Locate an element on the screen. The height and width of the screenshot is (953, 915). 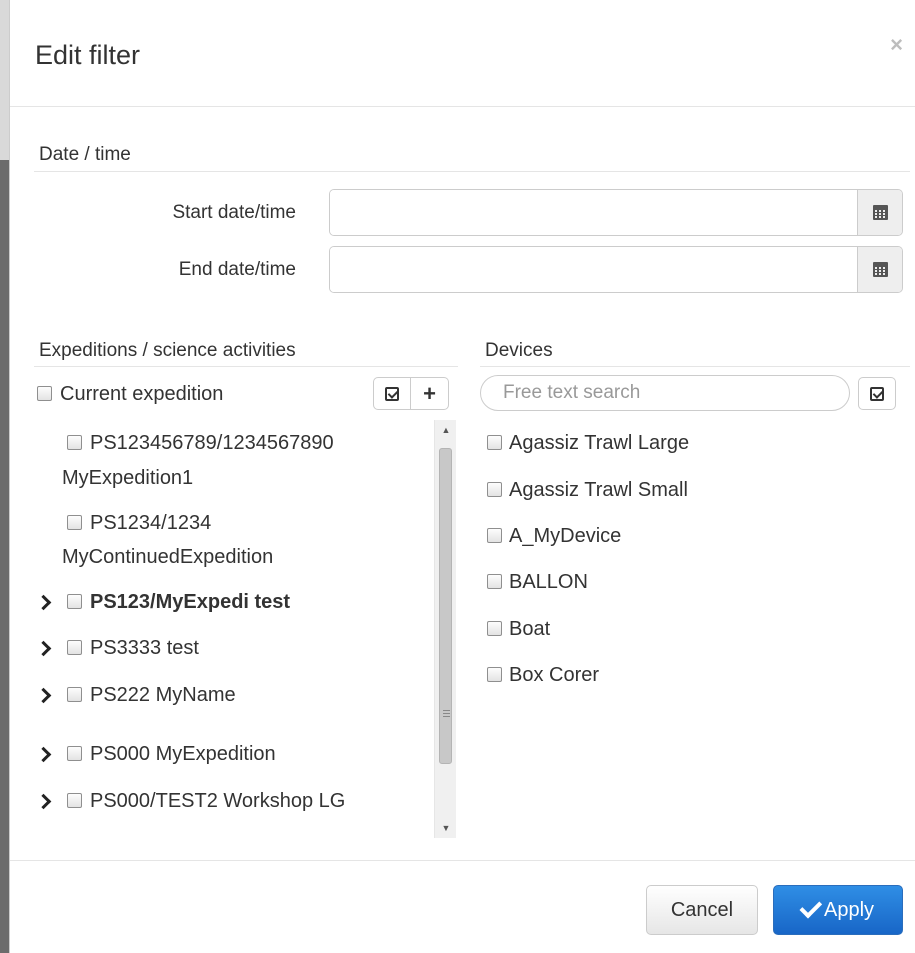
select-all-expeditions-button is located at coordinates (392, 393).